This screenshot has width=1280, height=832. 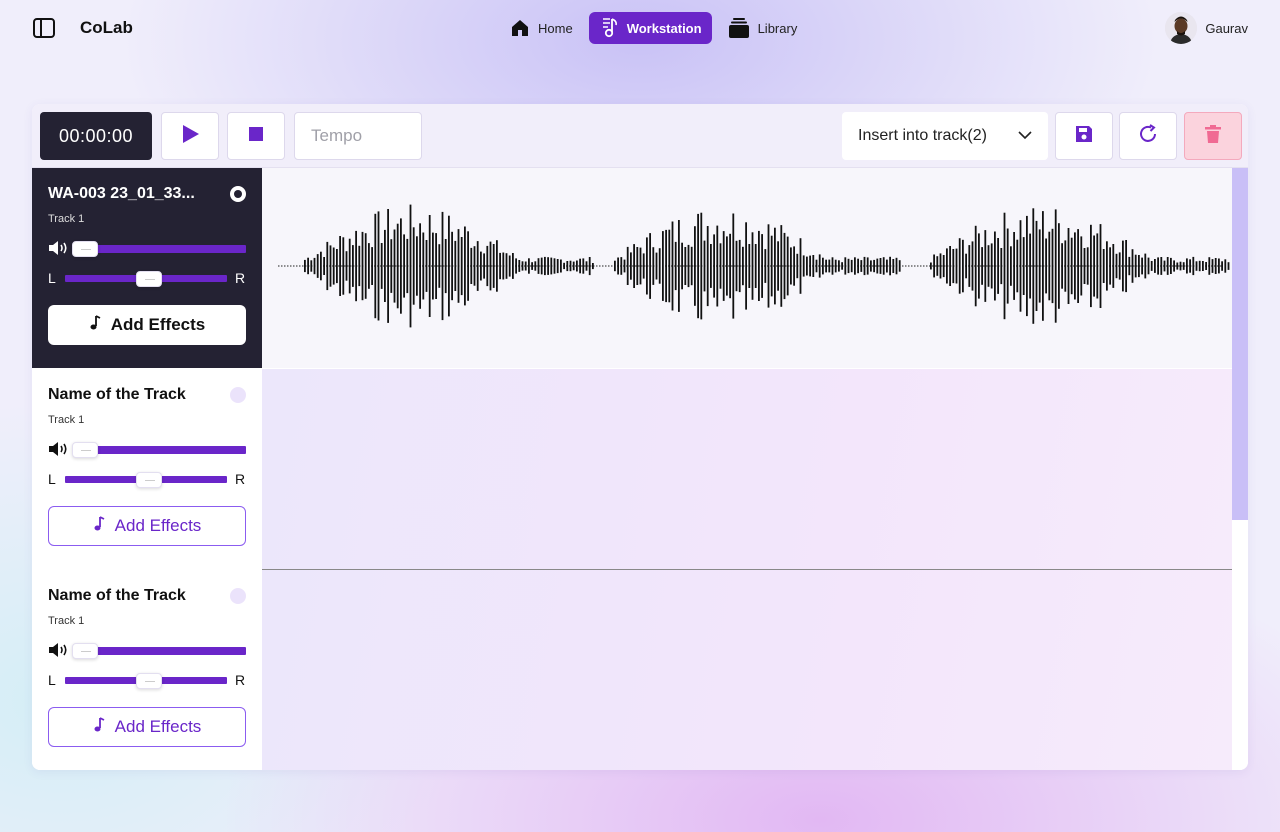 I want to click on trash-icon, so click(x=1213, y=136).